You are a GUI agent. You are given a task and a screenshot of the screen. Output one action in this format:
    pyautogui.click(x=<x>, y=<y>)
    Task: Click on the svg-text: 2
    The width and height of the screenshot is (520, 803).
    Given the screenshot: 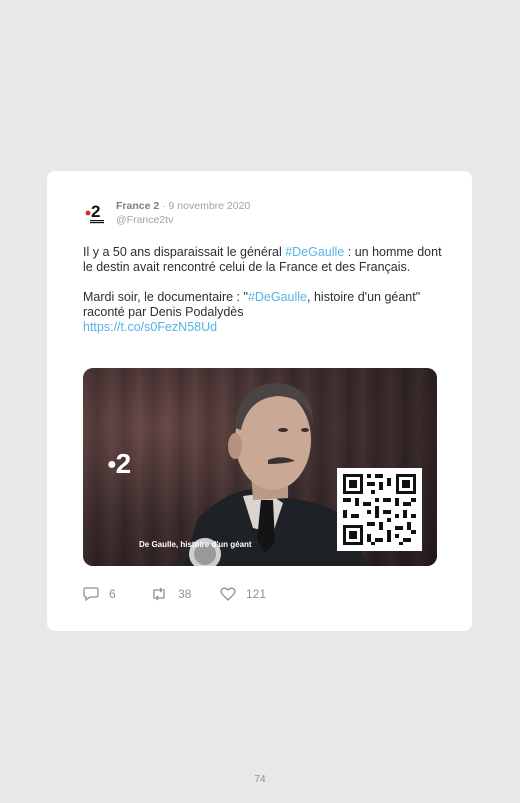 What is the action you would take?
    pyautogui.click(x=95, y=211)
    